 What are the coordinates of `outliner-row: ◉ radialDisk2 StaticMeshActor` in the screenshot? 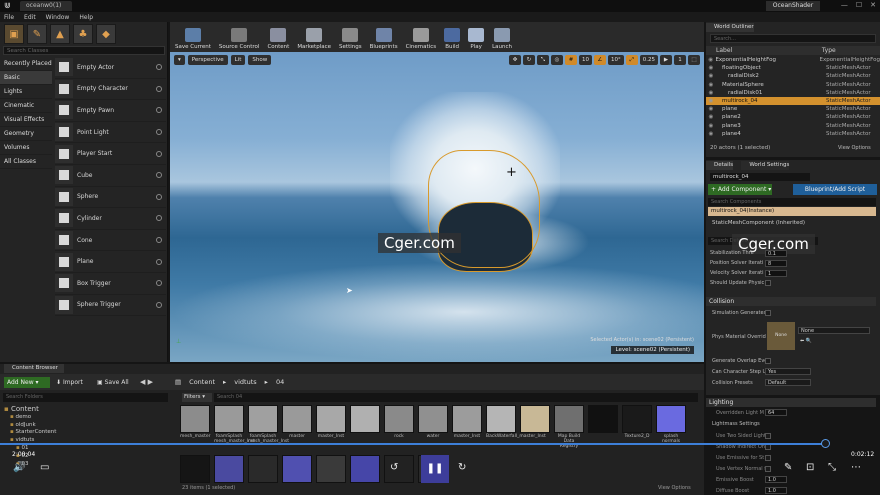 It's located at (793, 76).